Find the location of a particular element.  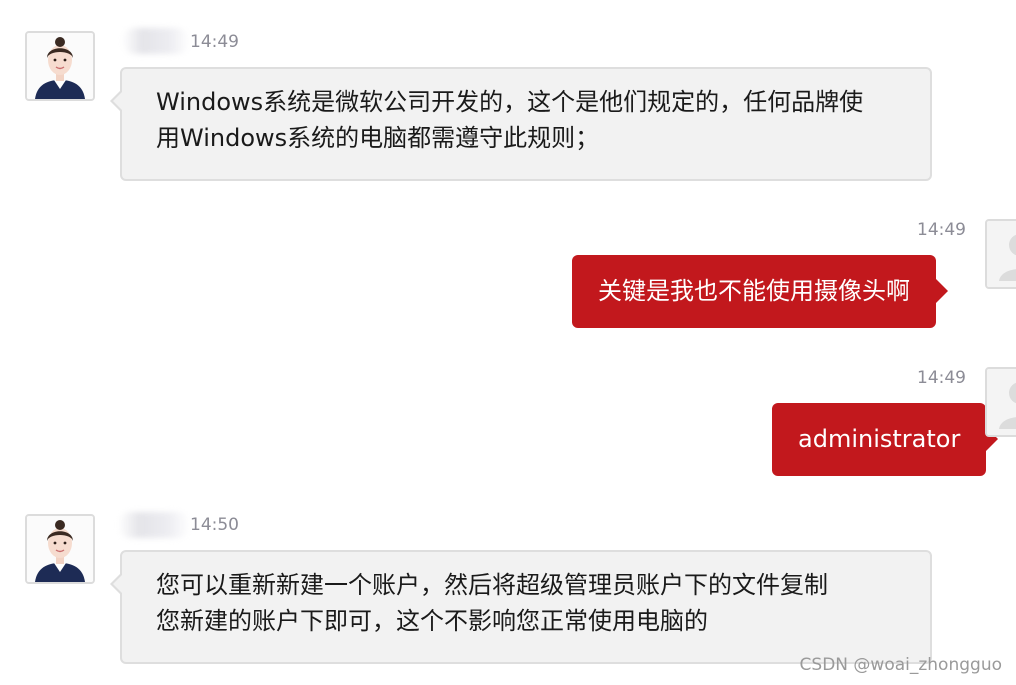

user-message-bubble: 关键是我也不能使用摄像头啊 is located at coordinates (760, 291).